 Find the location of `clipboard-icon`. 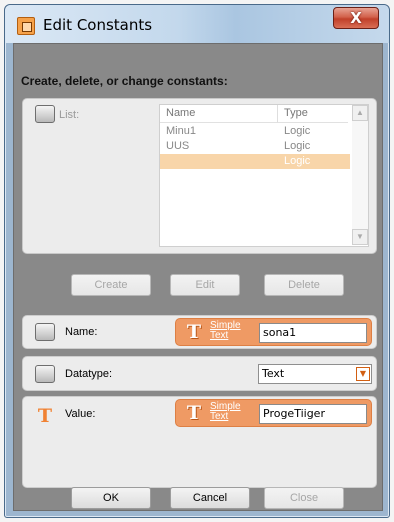

clipboard-icon is located at coordinates (45, 114).